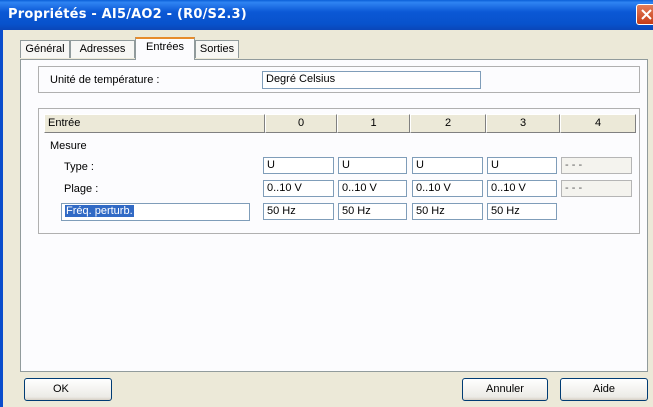 The image size is (653, 407). What do you see at coordinates (154, 123) in the screenshot?
I see `column-header-entree: Entrée` at bounding box center [154, 123].